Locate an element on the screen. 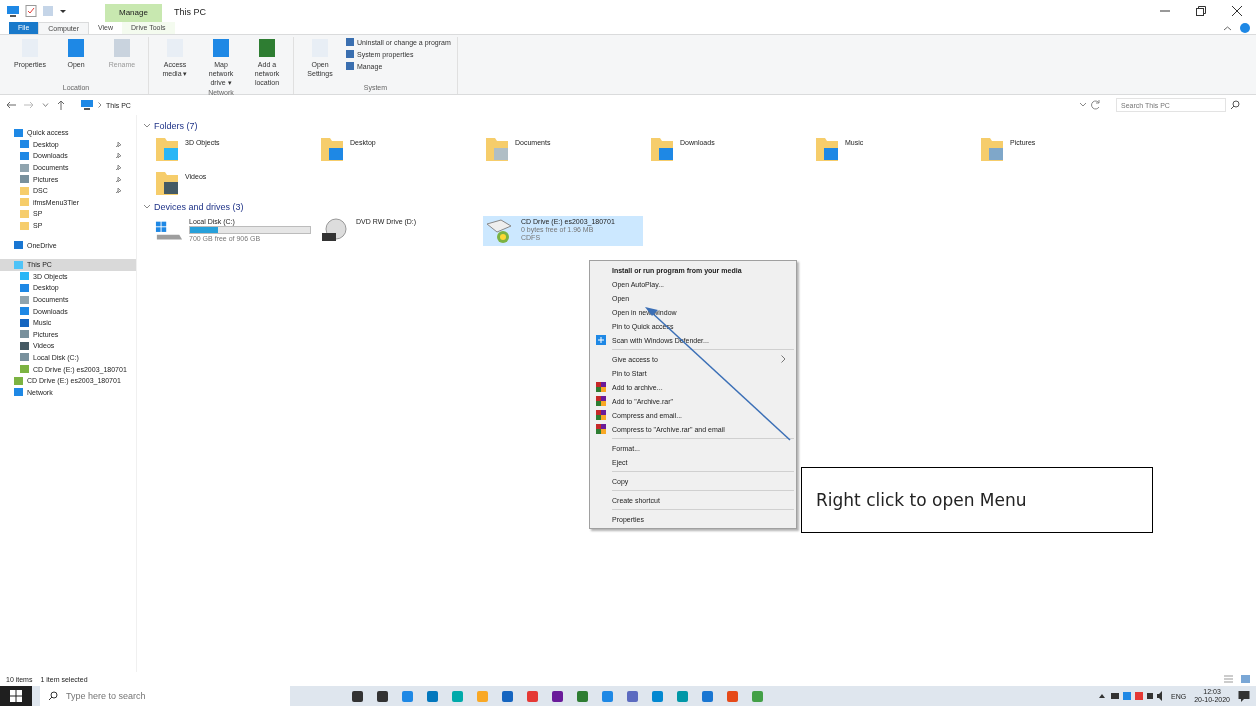  properties-icon is located at coordinates (31, 11).